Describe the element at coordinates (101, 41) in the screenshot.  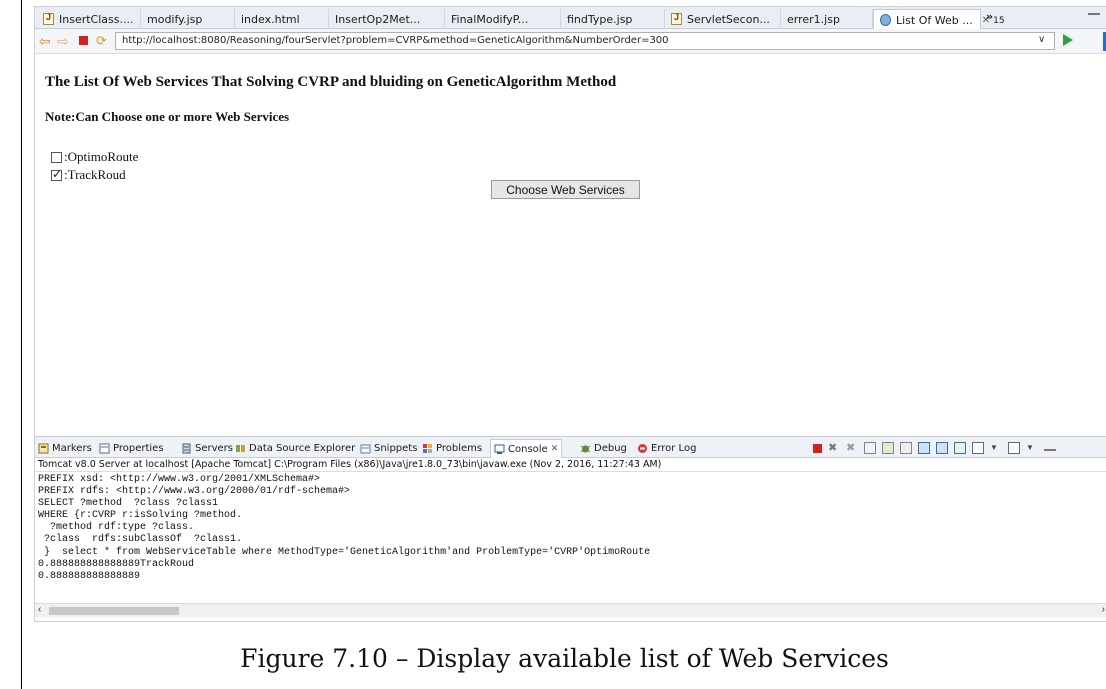
I see `refresh-icon: ⟳` at that location.